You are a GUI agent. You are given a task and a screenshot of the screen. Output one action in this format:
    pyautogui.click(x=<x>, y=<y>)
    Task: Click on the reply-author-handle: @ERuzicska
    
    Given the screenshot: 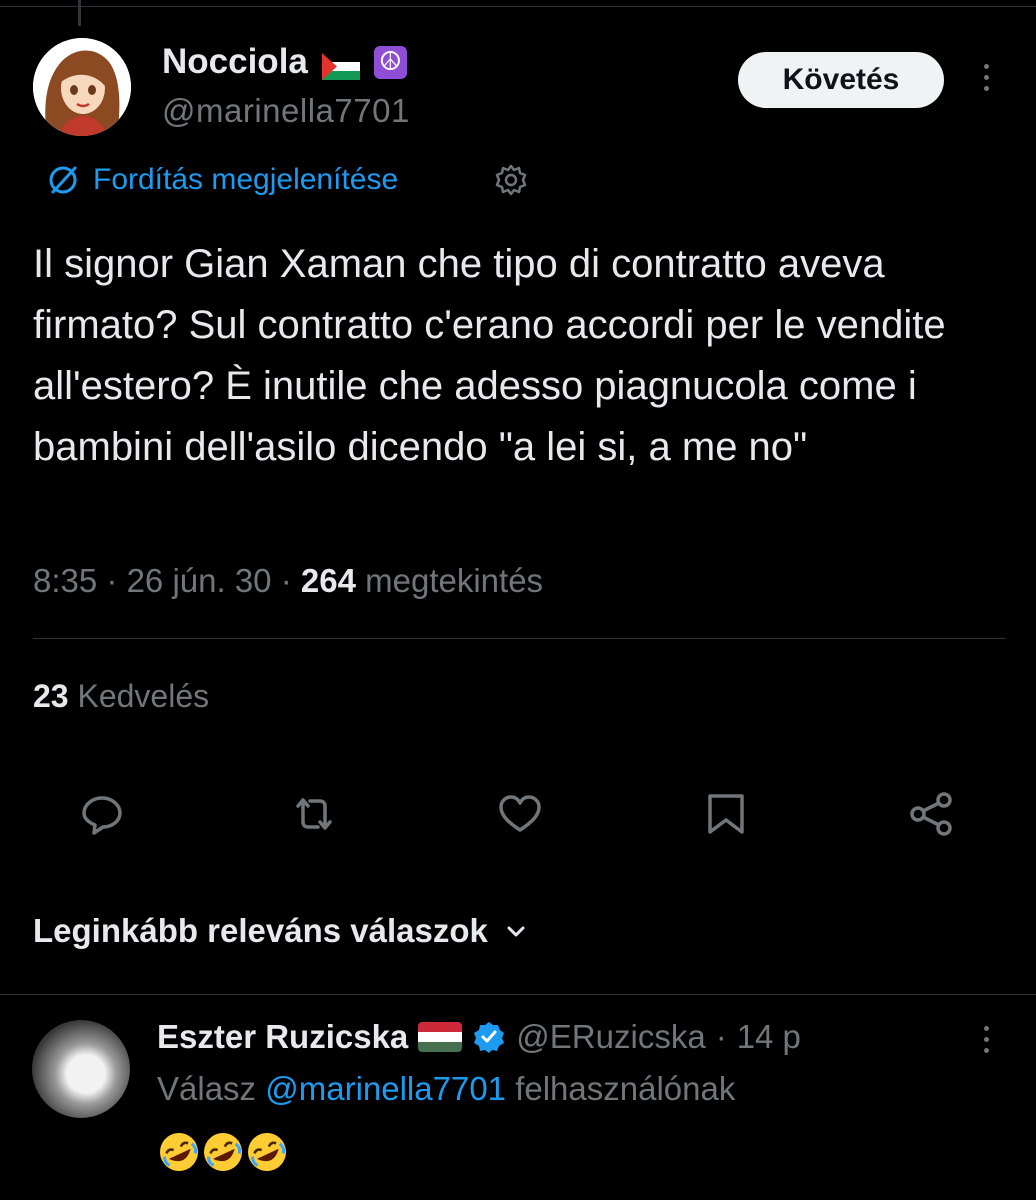 What is the action you would take?
    pyautogui.click(x=610, y=1037)
    